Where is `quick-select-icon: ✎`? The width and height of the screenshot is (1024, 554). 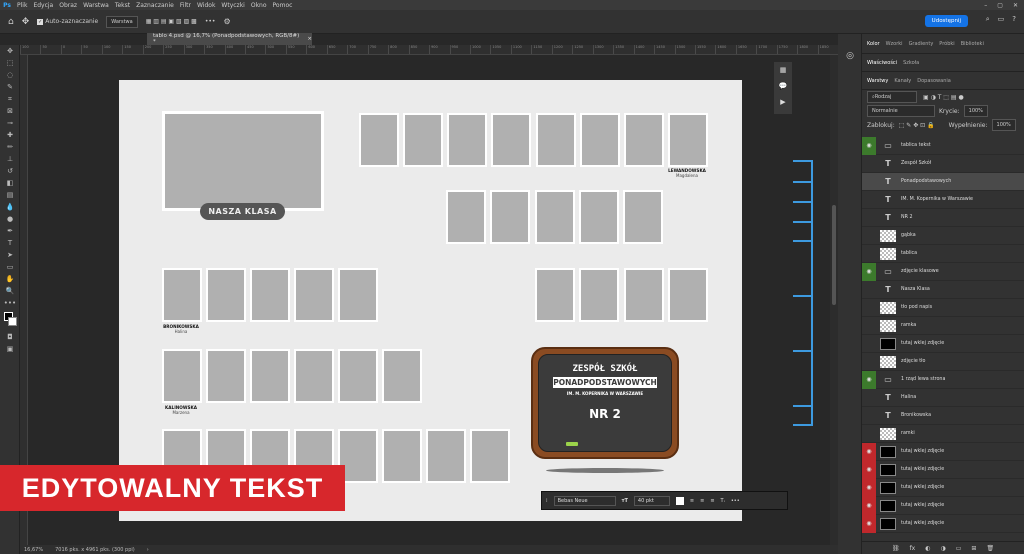
quick-select-icon: ✎ is located at coordinates (10, 87).